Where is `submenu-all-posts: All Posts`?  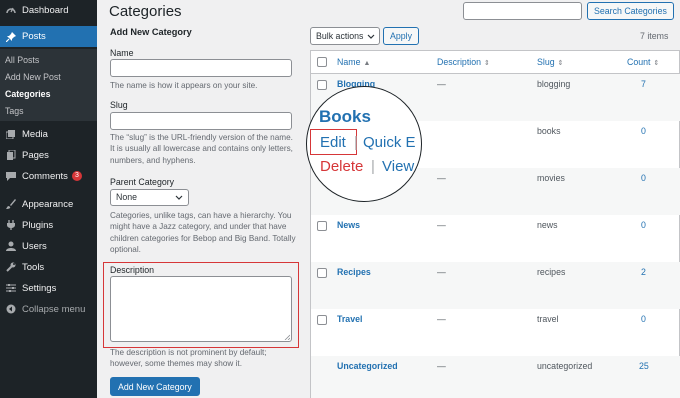
submenu-all-posts: All Posts is located at coordinates (22, 60).